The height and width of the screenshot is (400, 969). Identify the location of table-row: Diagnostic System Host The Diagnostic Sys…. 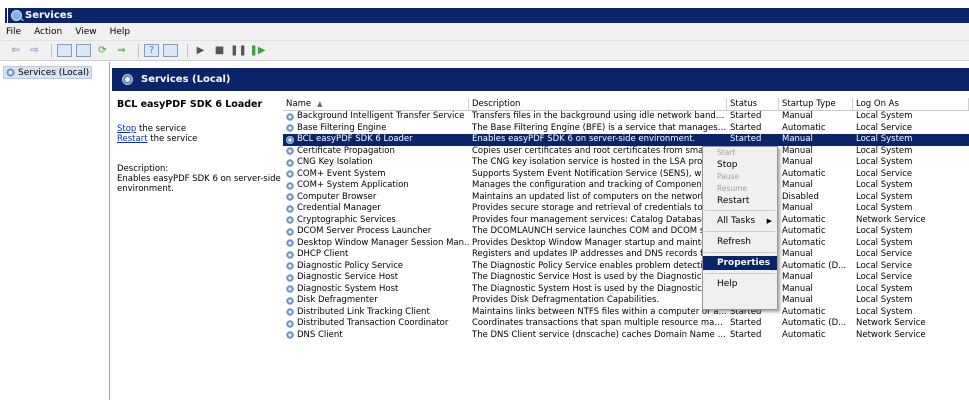
(626, 290).